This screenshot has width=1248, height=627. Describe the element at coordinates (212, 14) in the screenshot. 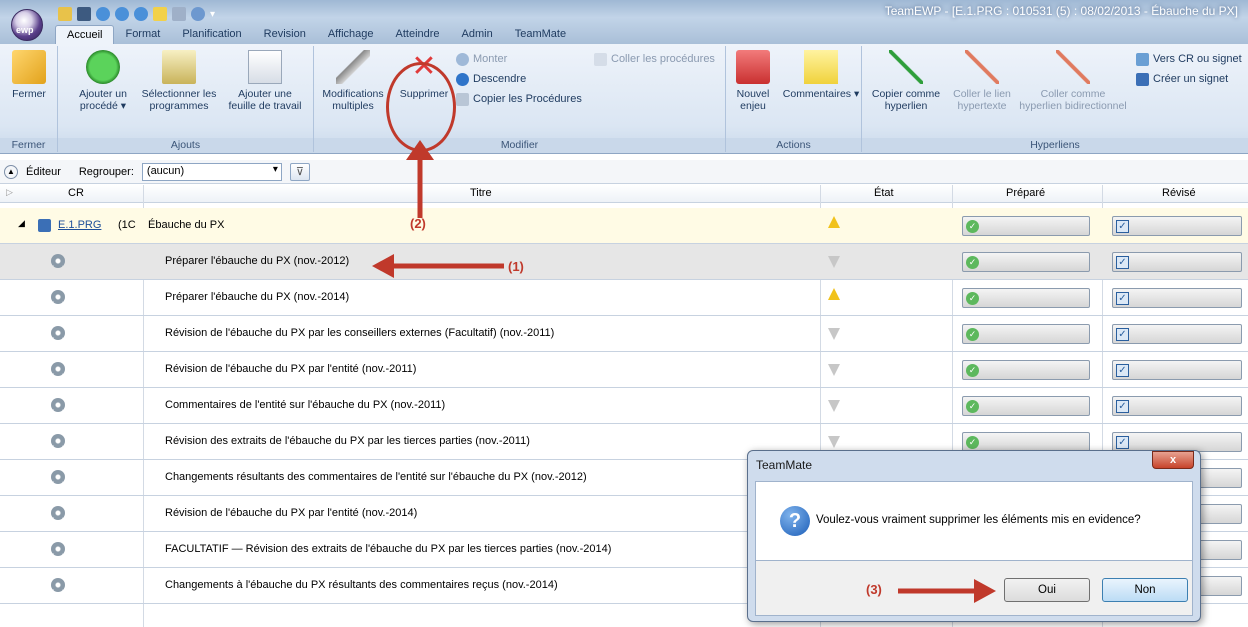

I see `customize-dropdown-icon: ▾` at that location.